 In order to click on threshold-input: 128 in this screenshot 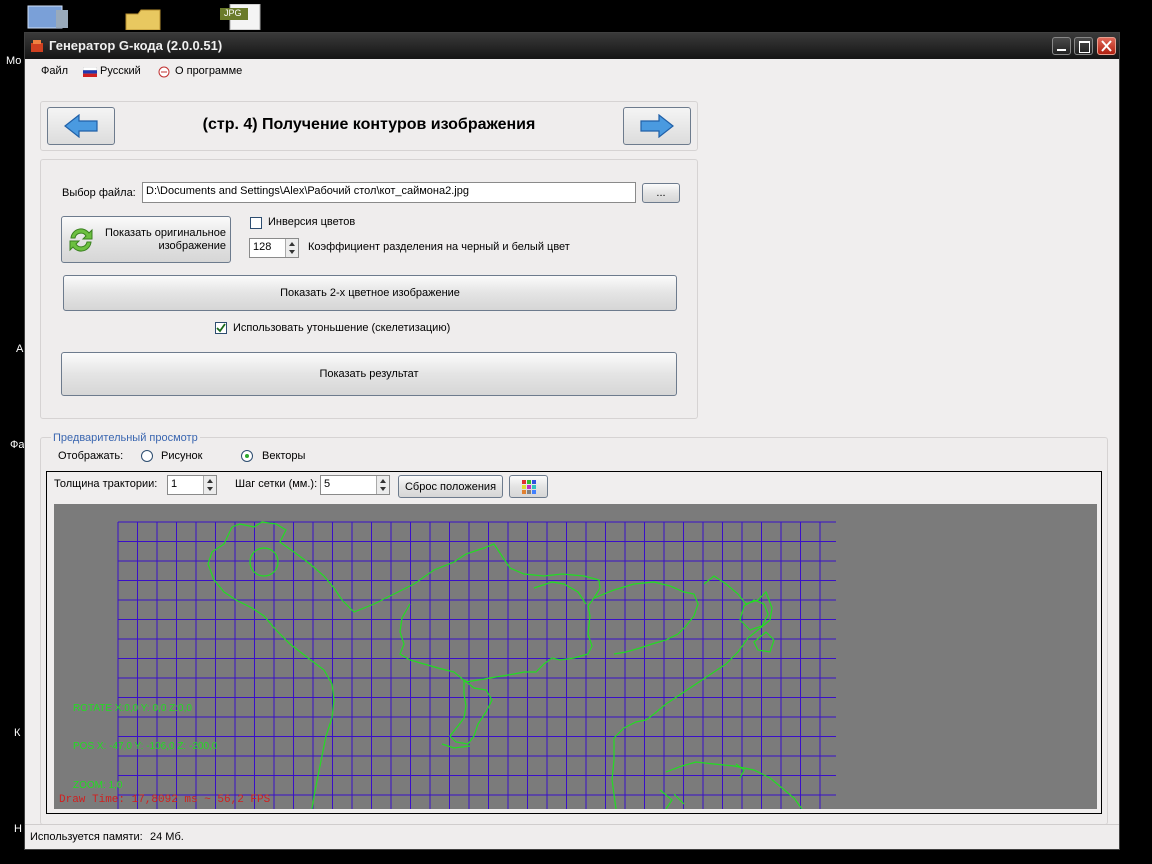, I will do `click(274, 248)`.